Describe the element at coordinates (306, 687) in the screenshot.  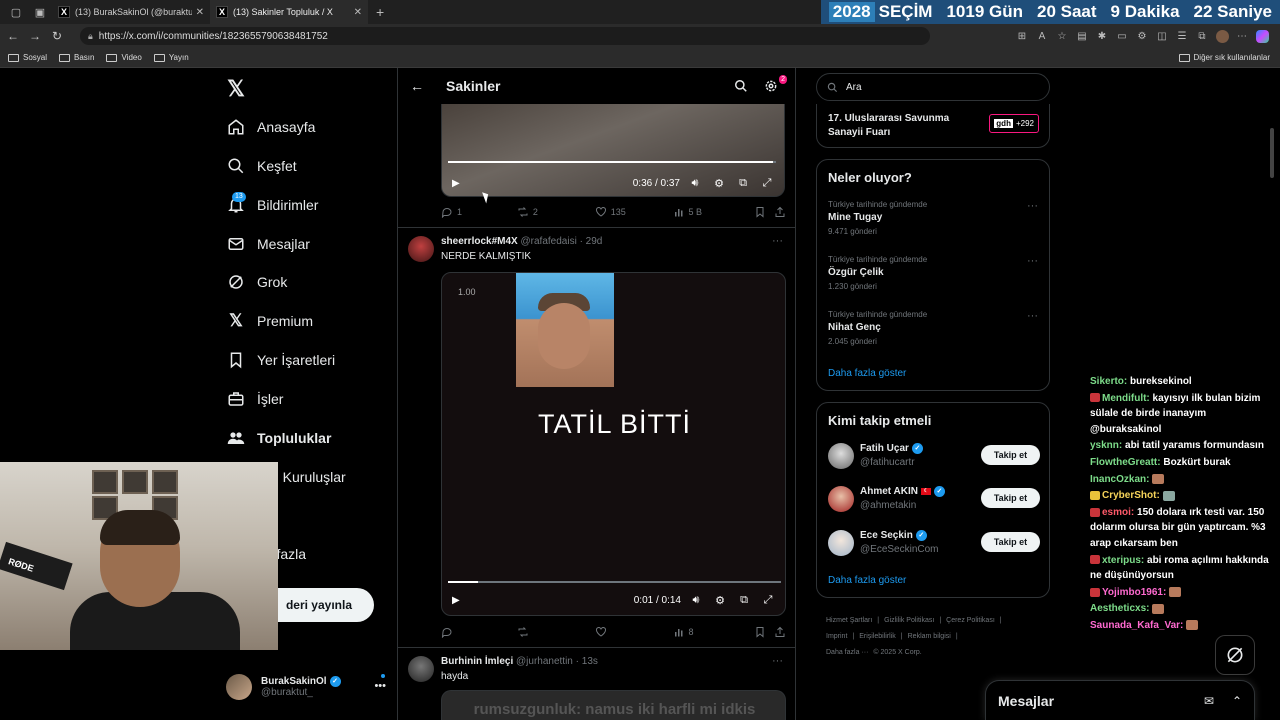
I see `account-switcher: BurakSakinOl ✓ @buraktut_ •••` at that location.